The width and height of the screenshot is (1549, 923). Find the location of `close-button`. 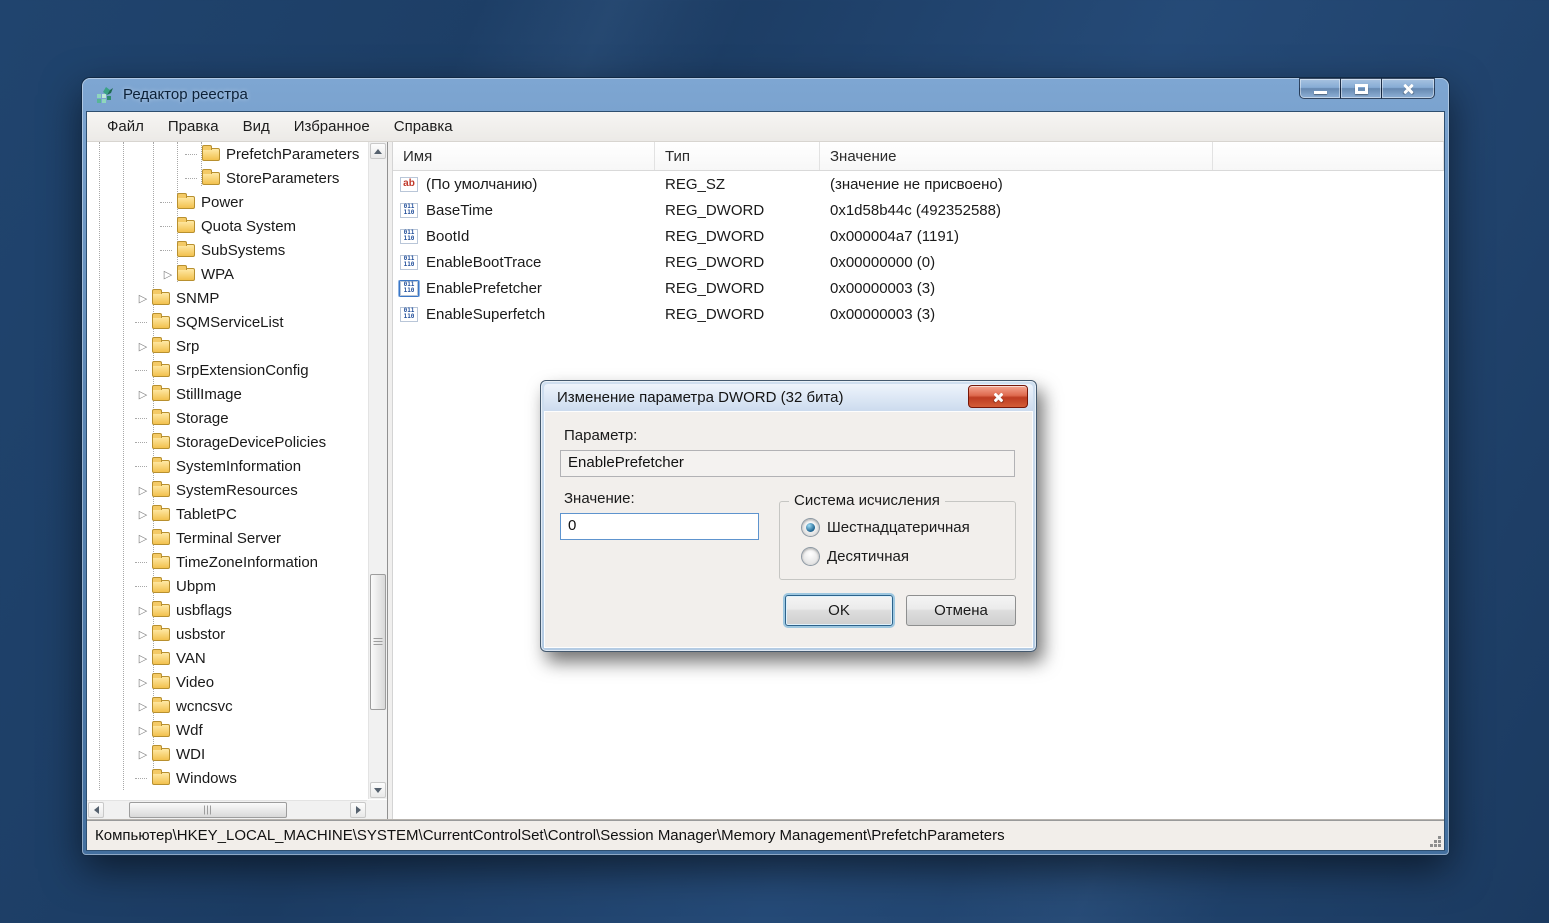

close-button is located at coordinates (1408, 88).